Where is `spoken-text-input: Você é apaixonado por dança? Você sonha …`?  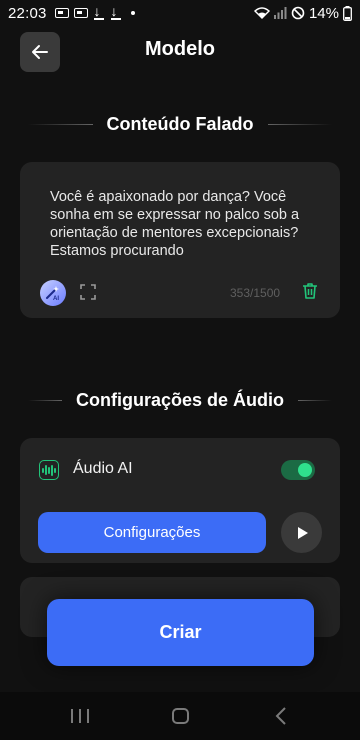 spoken-text-input: Você é apaixonado por dança? Você sonha … is located at coordinates (185, 223).